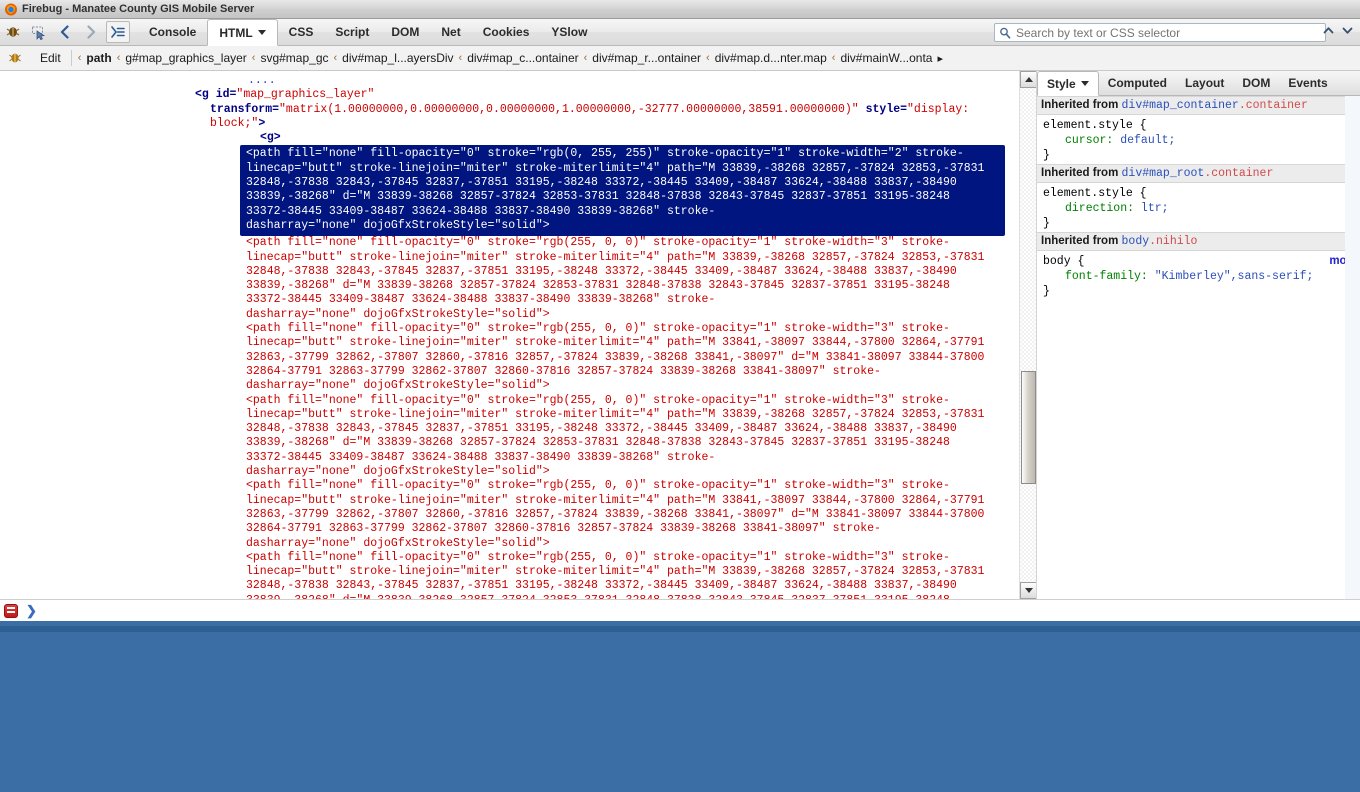 Image resolution: width=1360 pixels, height=792 pixels. I want to click on rule-value-font-family: "Kimberley",sans-serif;, so click(1234, 276).